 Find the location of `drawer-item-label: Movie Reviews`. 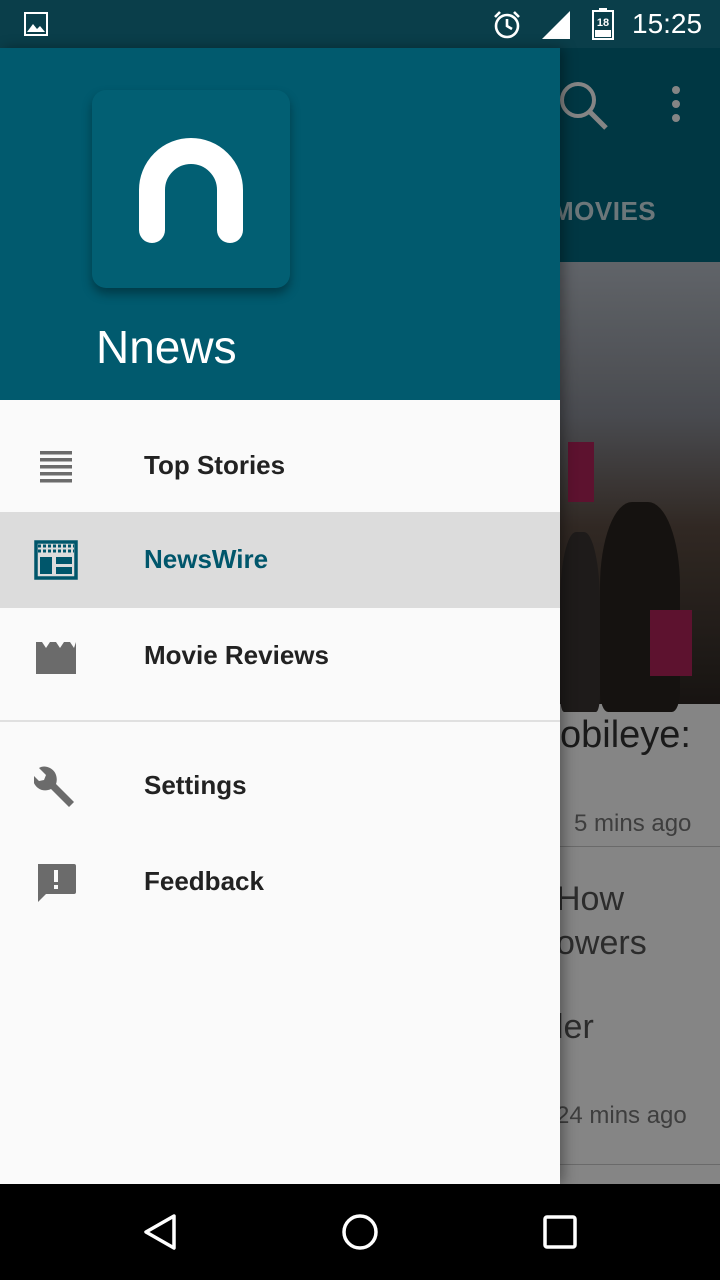

drawer-item-label: Movie Reviews is located at coordinates (236, 655).